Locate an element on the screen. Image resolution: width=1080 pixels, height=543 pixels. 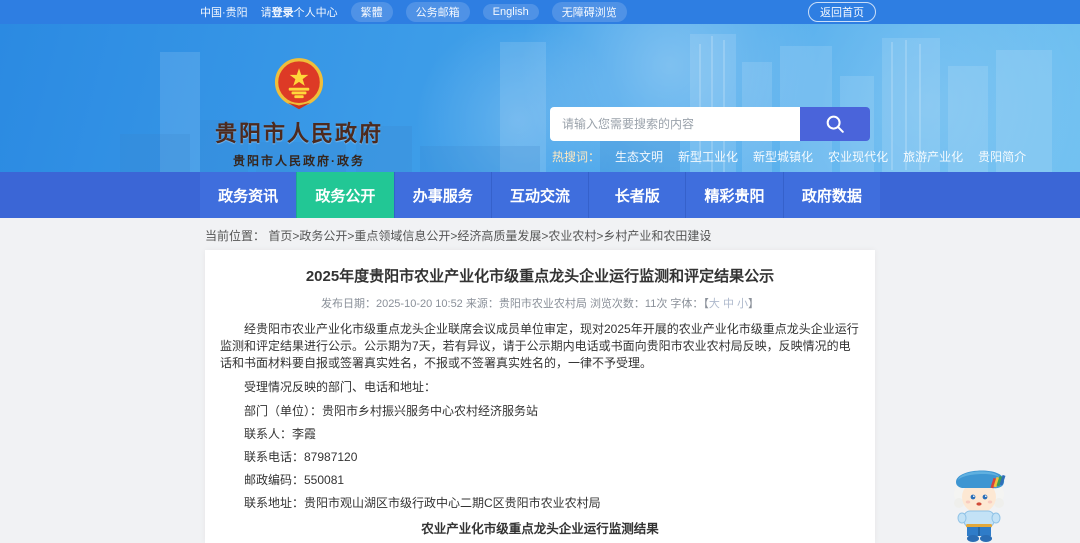
contact-person: 联系人：李霞 is located at coordinates (280, 434).